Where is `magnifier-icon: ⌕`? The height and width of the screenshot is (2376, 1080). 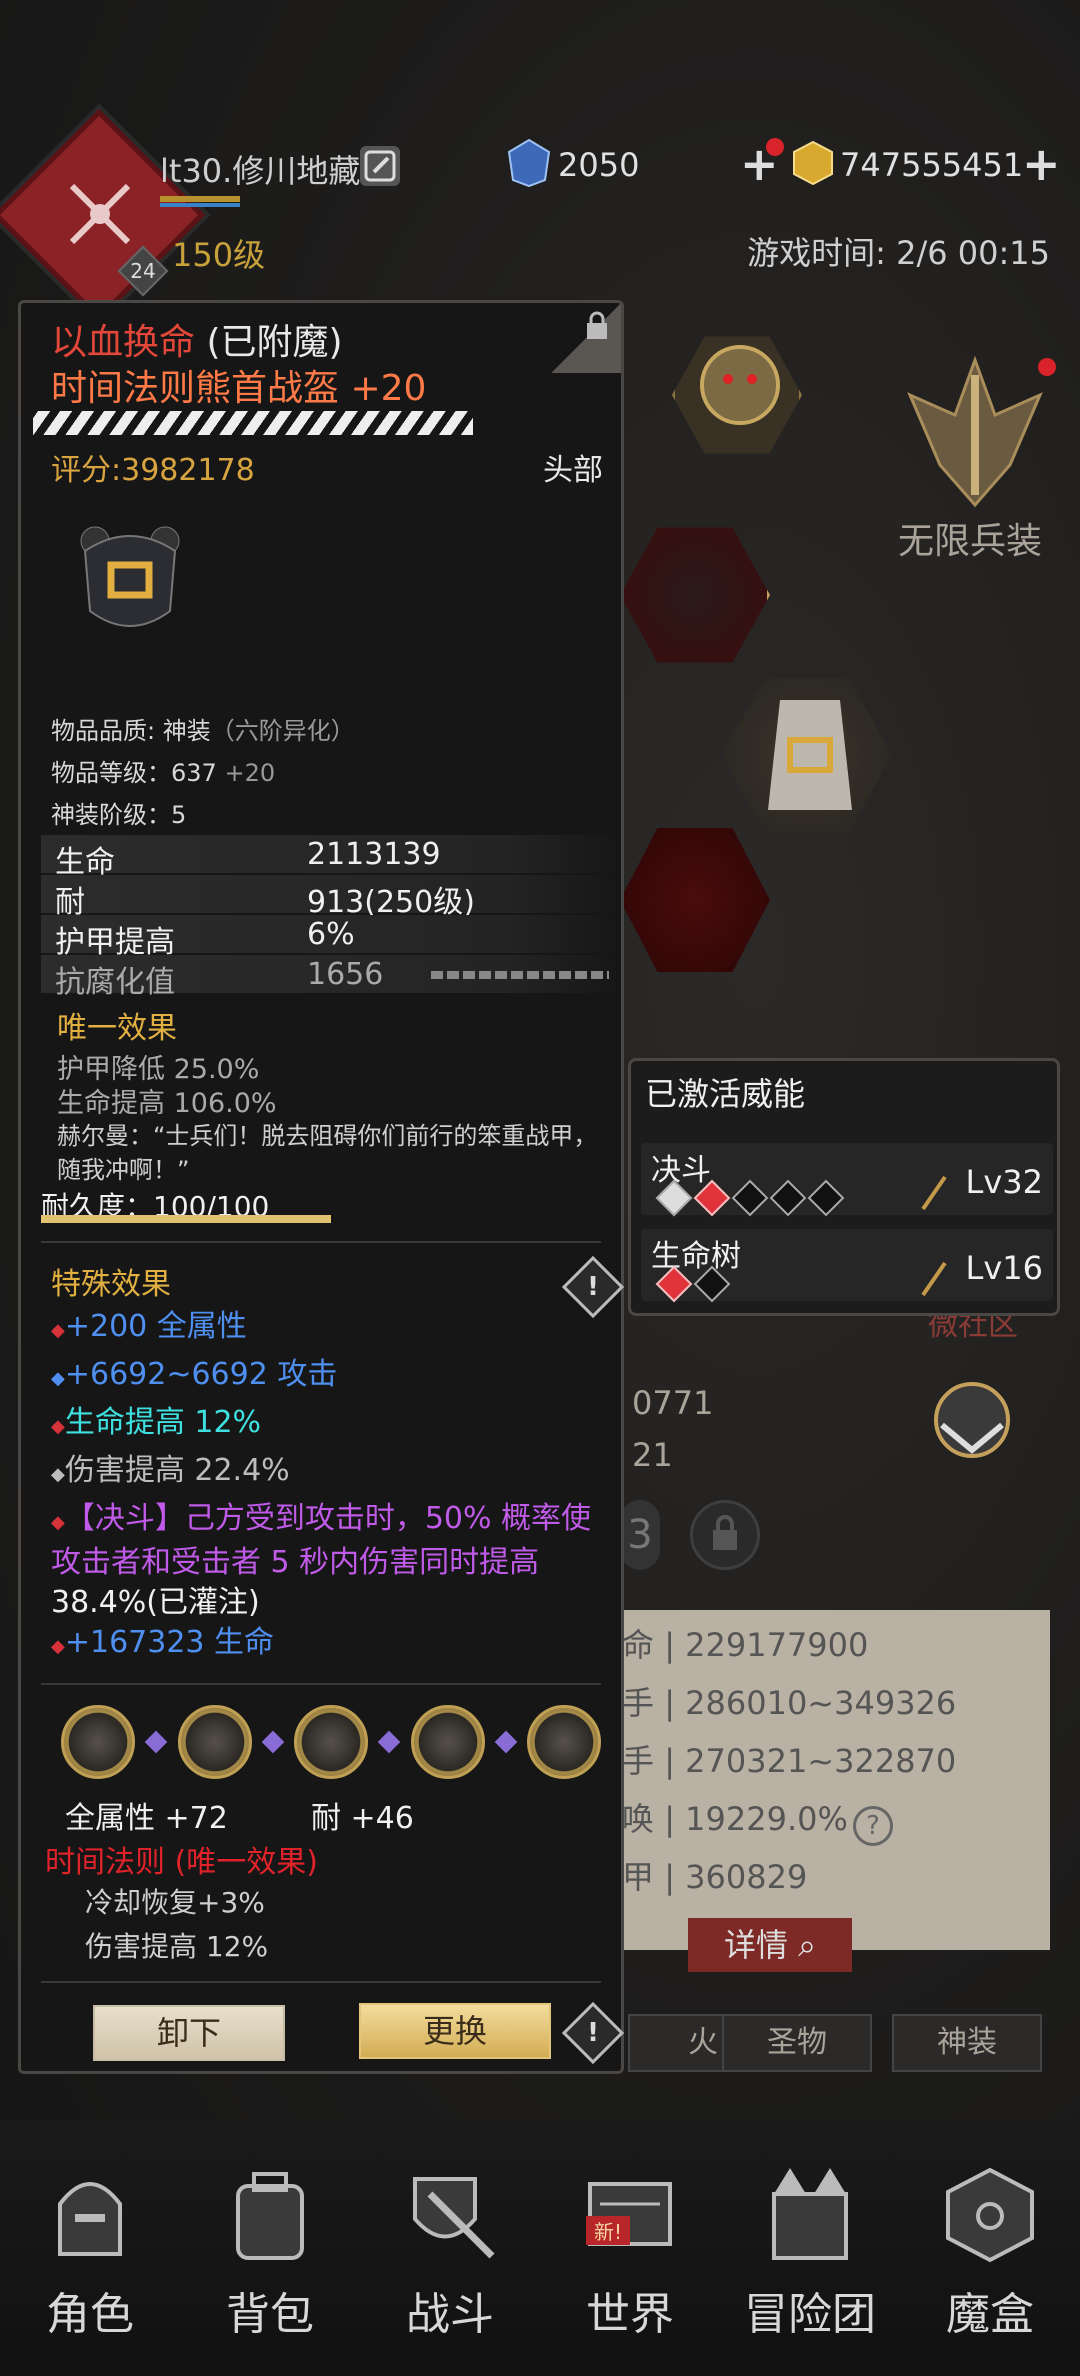 magnifier-icon: ⌕ is located at coordinates (807, 1945).